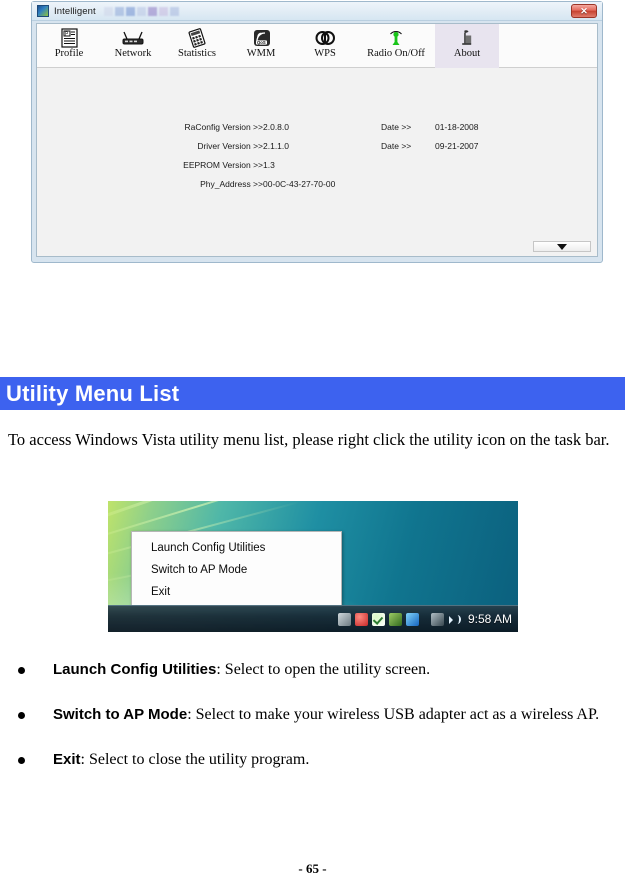 Image resolution: width=625 pixels, height=889 pixels. What do you see at coordinates (230, 146) in the screenshot?
I see `info-label: Driver Version >>` at bounding box center [230, 146].